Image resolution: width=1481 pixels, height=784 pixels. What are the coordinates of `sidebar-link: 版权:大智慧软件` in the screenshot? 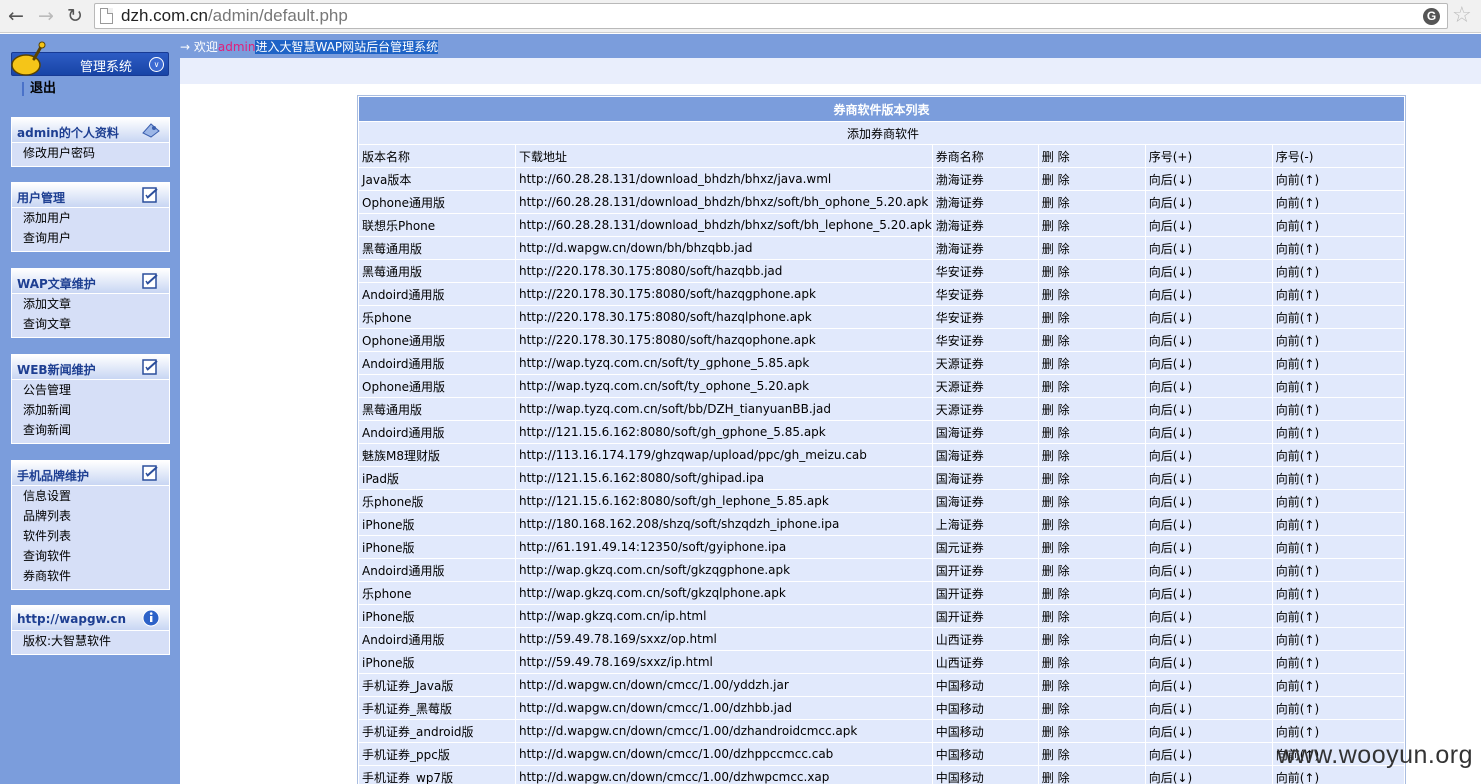 It's located at (90, 641).